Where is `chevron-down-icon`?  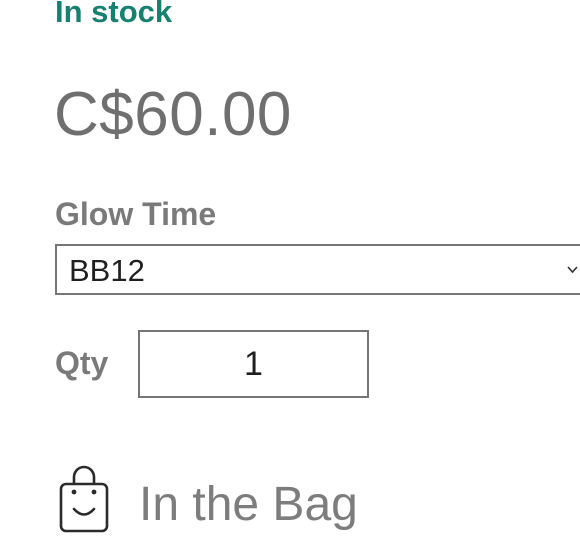
chevron-down-icon is located at coordinates (572, 270).